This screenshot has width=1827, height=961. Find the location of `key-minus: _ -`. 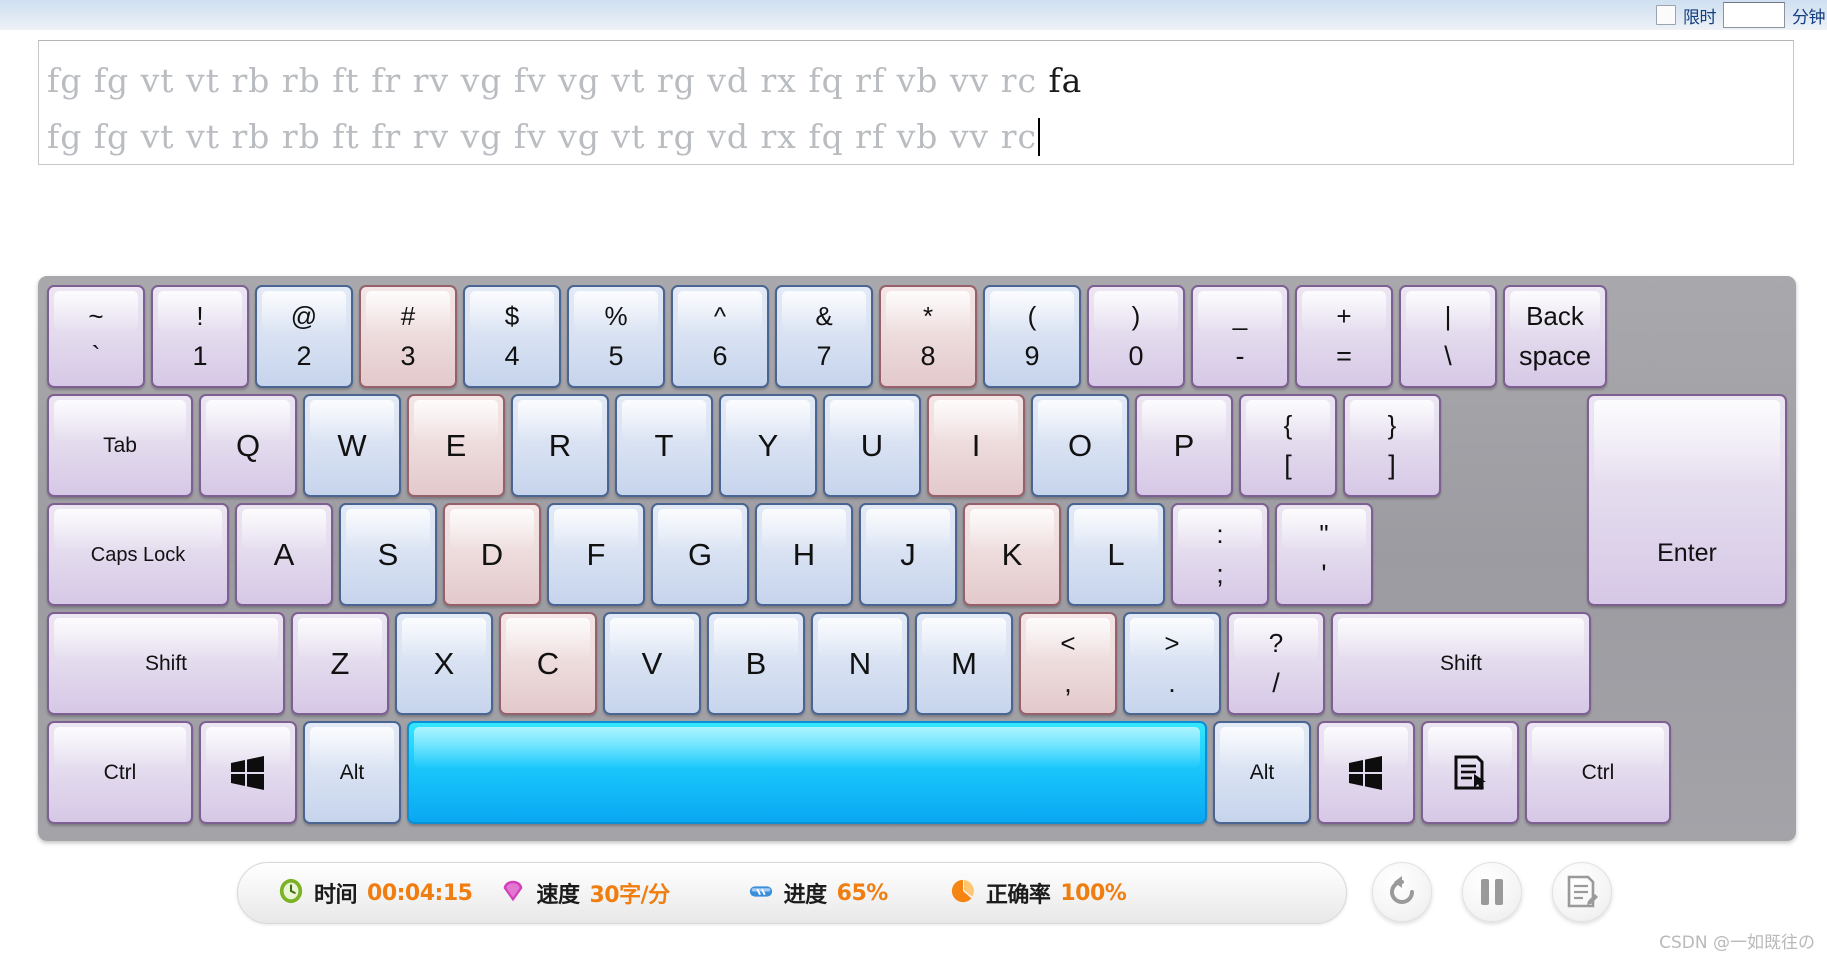

key-minus: _ - is located at coordinates (1240, 336).